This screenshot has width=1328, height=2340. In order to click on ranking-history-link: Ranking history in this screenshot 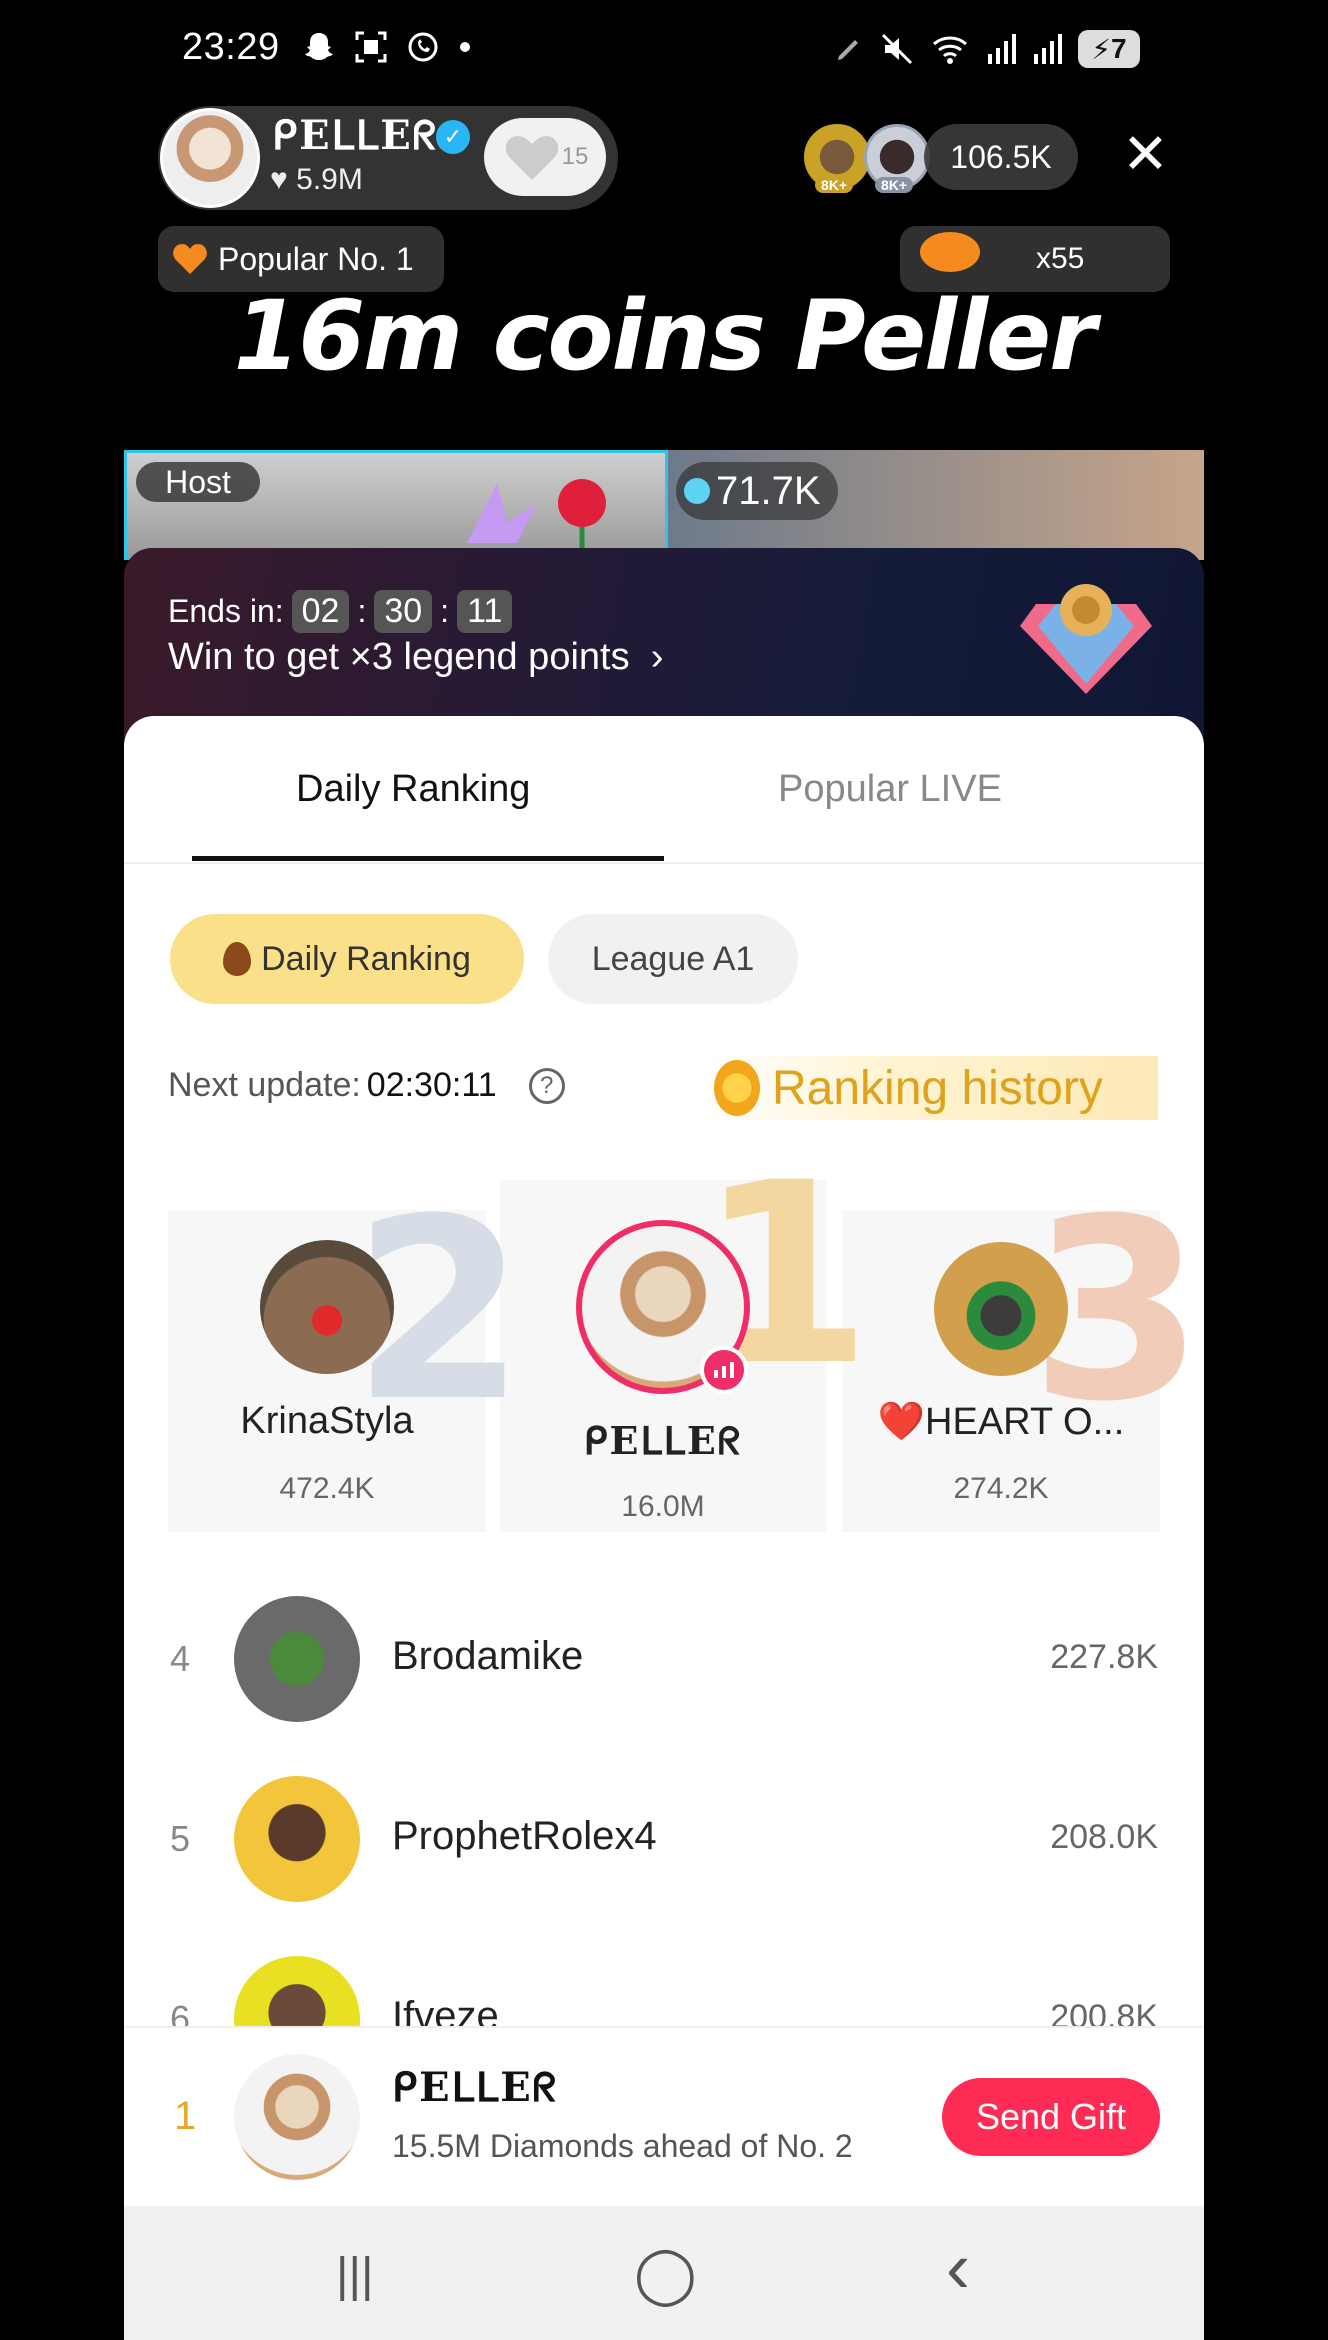, I will do `click(933, 1088)`.